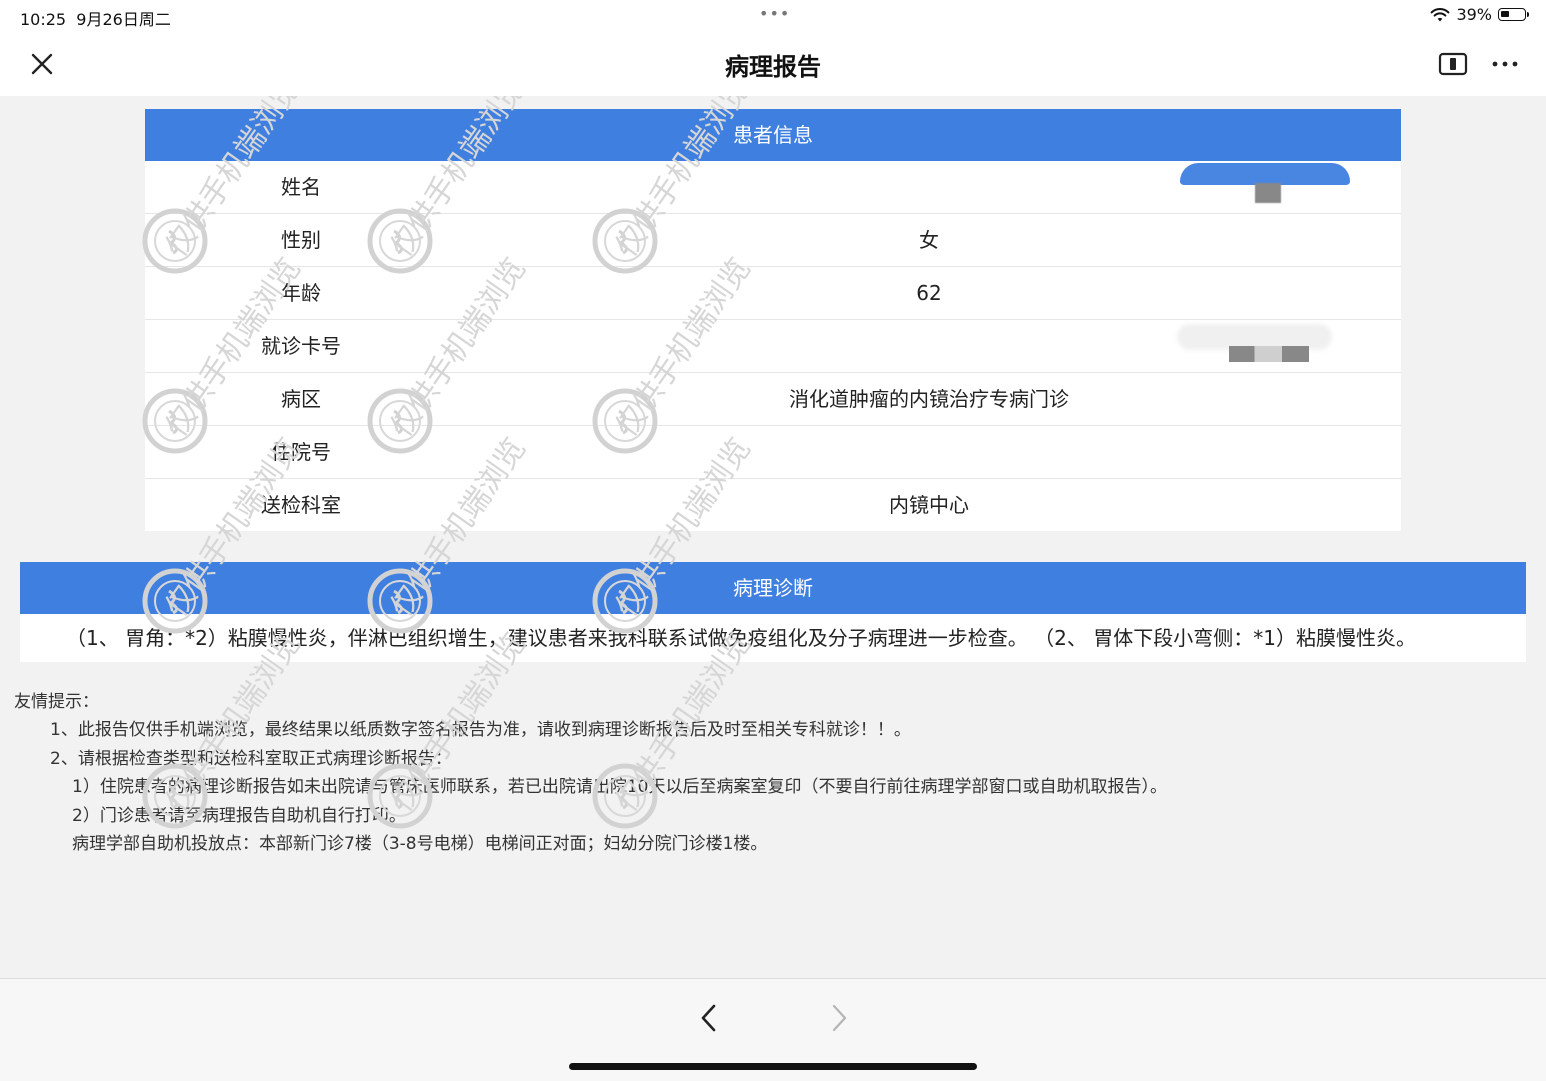  I want to click on multitask-dots: •••, so click(774, 13).